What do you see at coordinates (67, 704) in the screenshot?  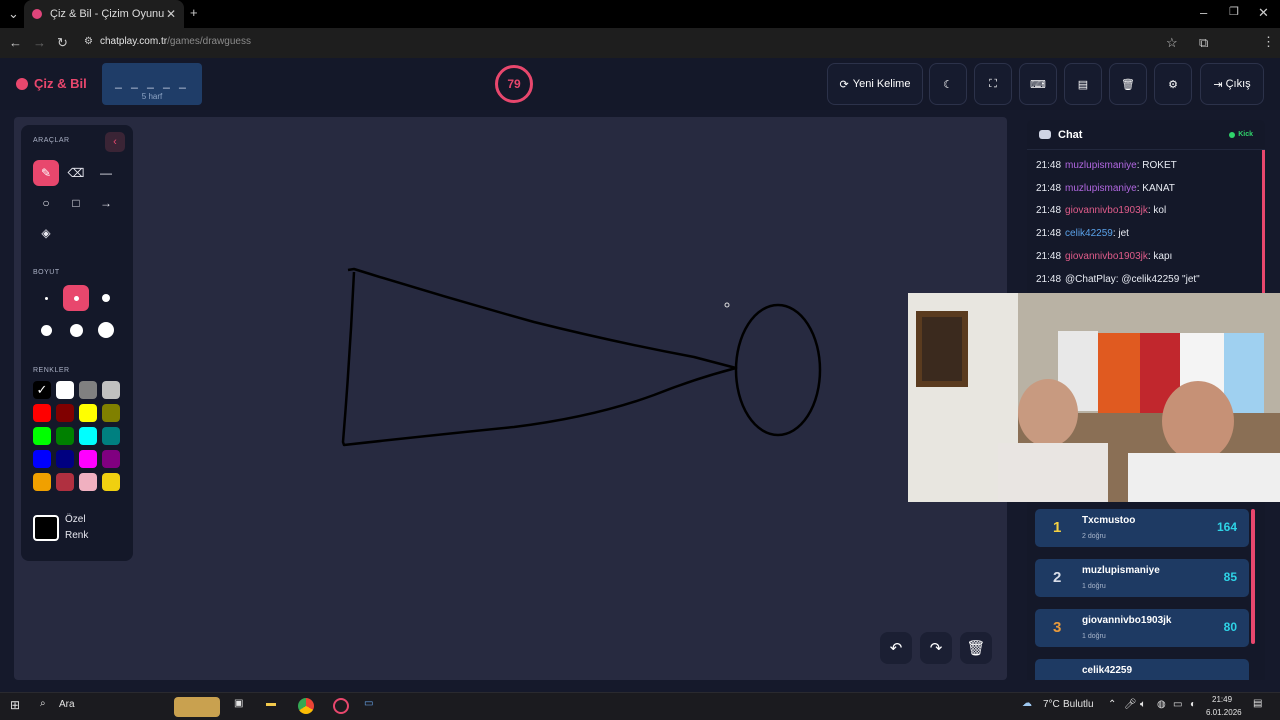 I see `taskbar-search-label: Ara` at bounding box center [67, 704].